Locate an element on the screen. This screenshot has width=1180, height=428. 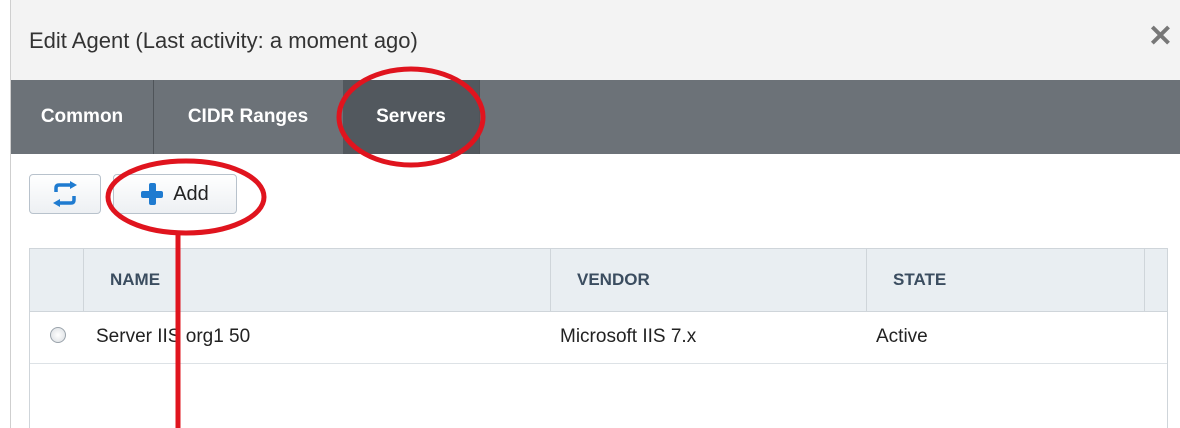
row-select-radio is located at coordinates (58, 335).